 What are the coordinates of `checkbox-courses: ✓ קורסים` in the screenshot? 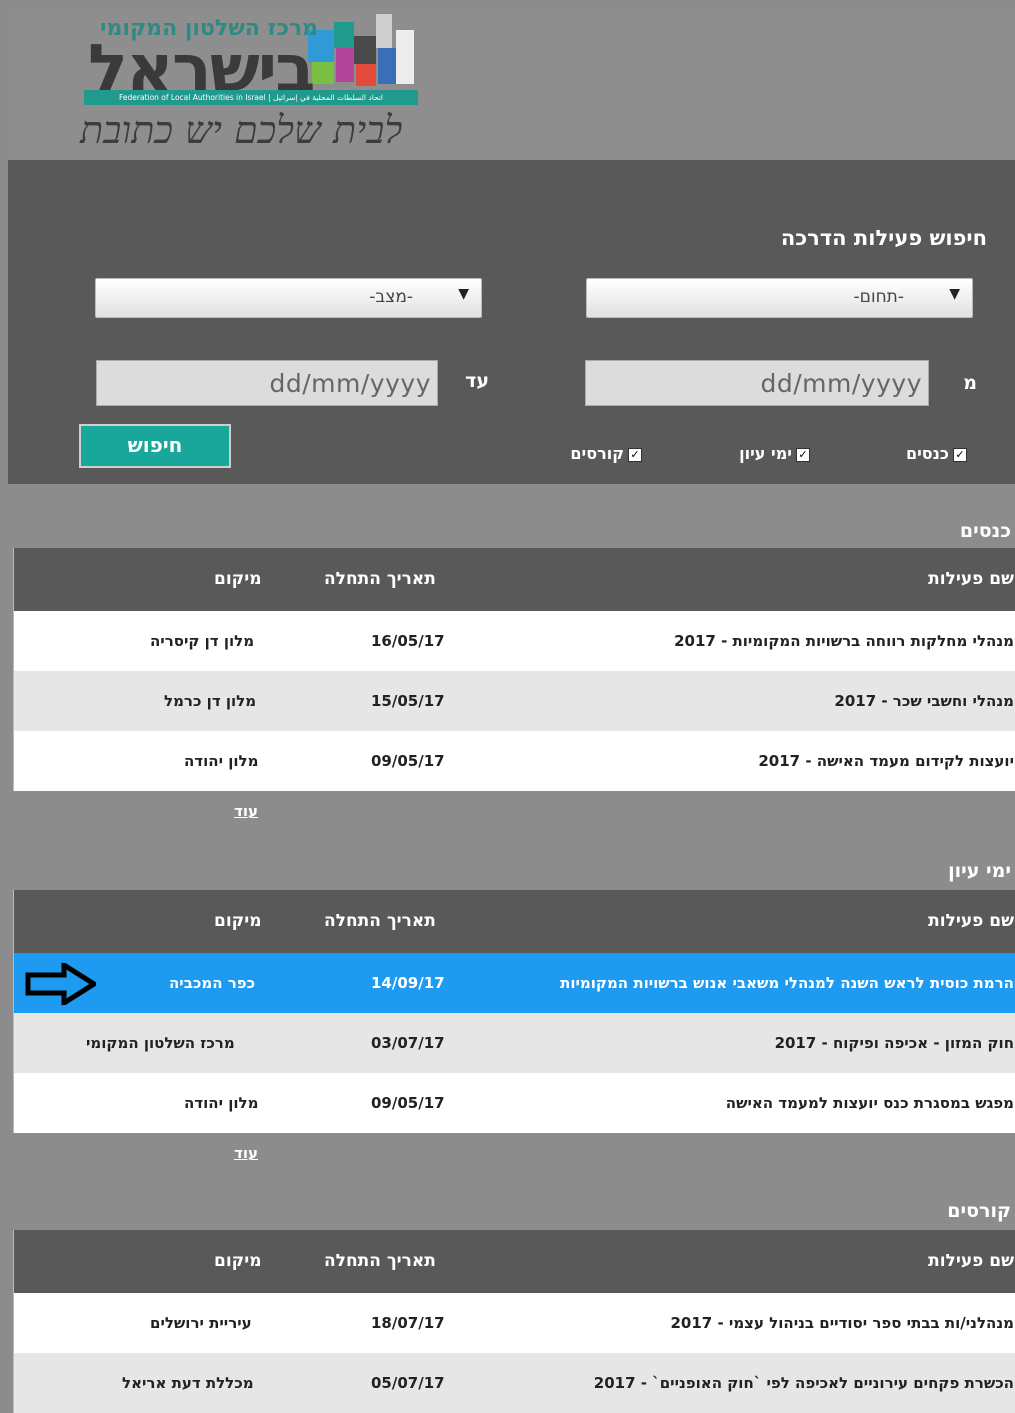 It's located at (606, 453).